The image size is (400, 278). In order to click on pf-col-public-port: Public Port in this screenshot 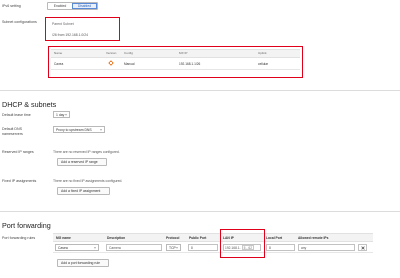, I will do `click(198, 238)`.